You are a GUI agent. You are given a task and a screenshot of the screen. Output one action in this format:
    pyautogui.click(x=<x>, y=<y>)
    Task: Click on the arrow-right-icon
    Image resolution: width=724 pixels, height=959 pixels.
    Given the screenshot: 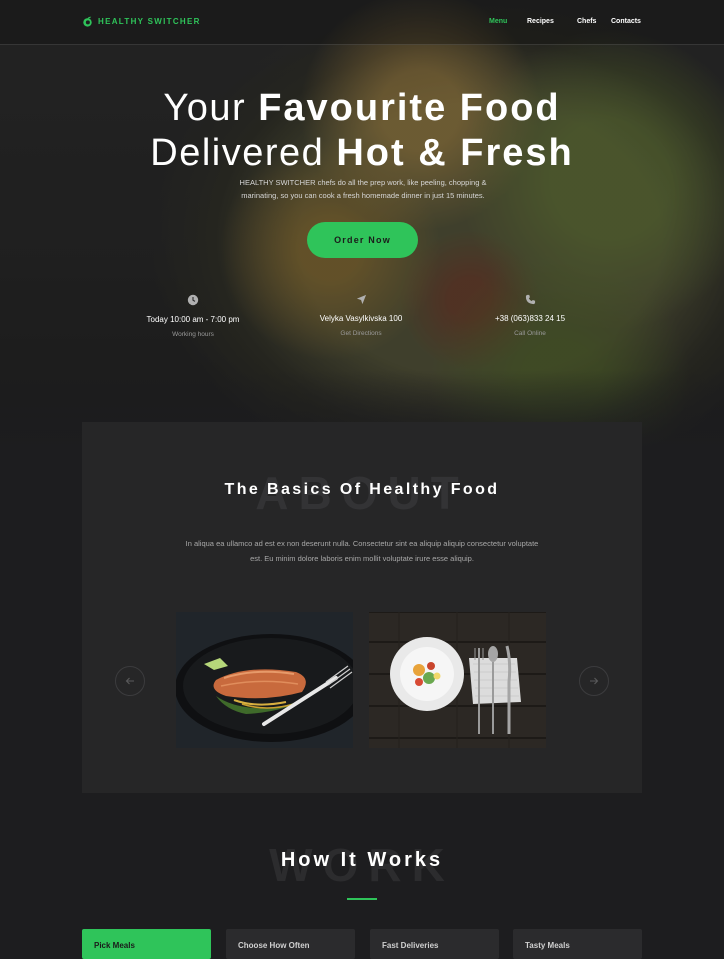 What is the action you would take?
    pyautogui.click(x=594, y=681)
    